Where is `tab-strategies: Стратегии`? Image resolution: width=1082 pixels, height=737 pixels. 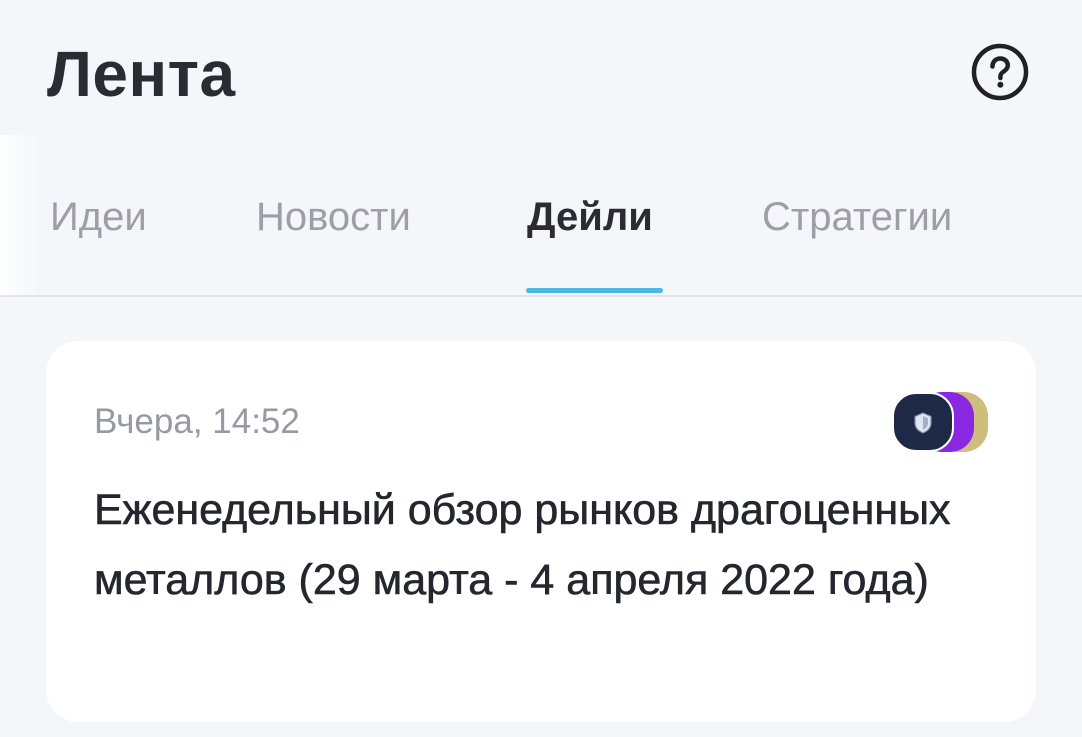 tab-strategies: Стратегии is located at coordinates (857, 217).